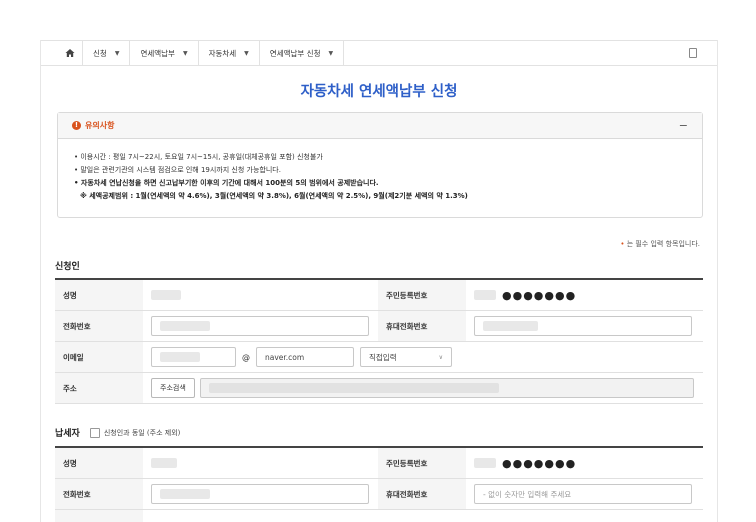 This screenshot has width=756, height=522. I want to click on breadcrumb-label: 연세액납부, so click(157, 53).